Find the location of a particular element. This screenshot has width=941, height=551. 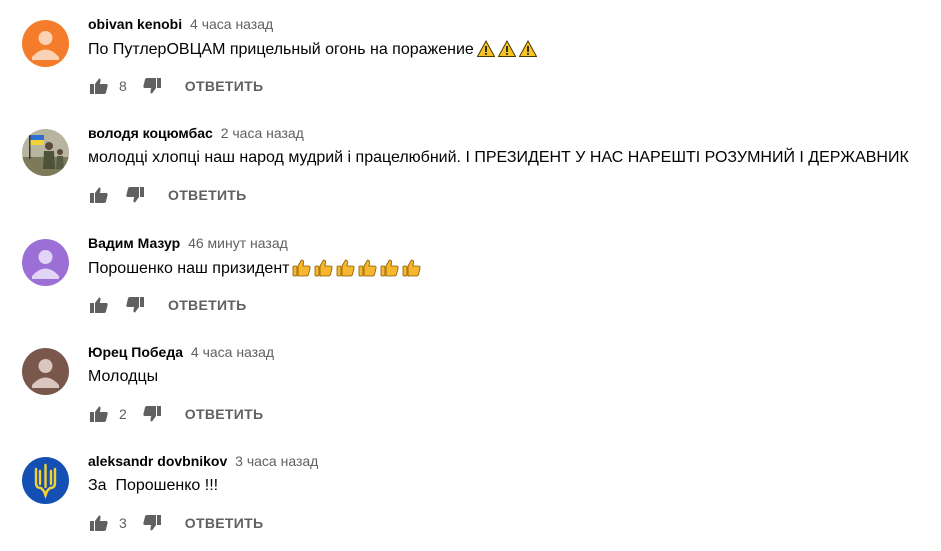

like-count: 8 is located at coordinates (123, 86).